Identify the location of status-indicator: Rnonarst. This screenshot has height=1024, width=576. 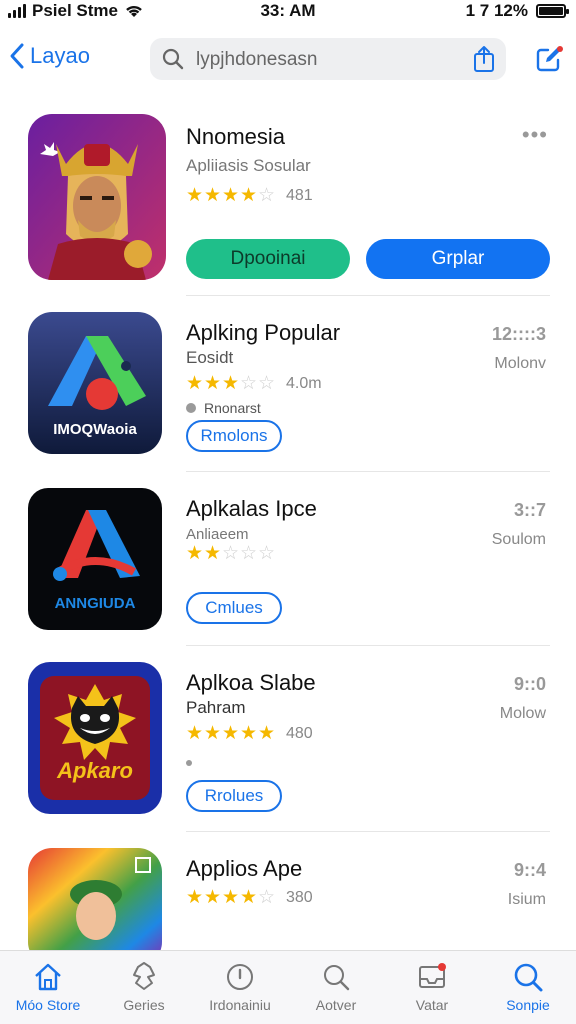
(223, 408).